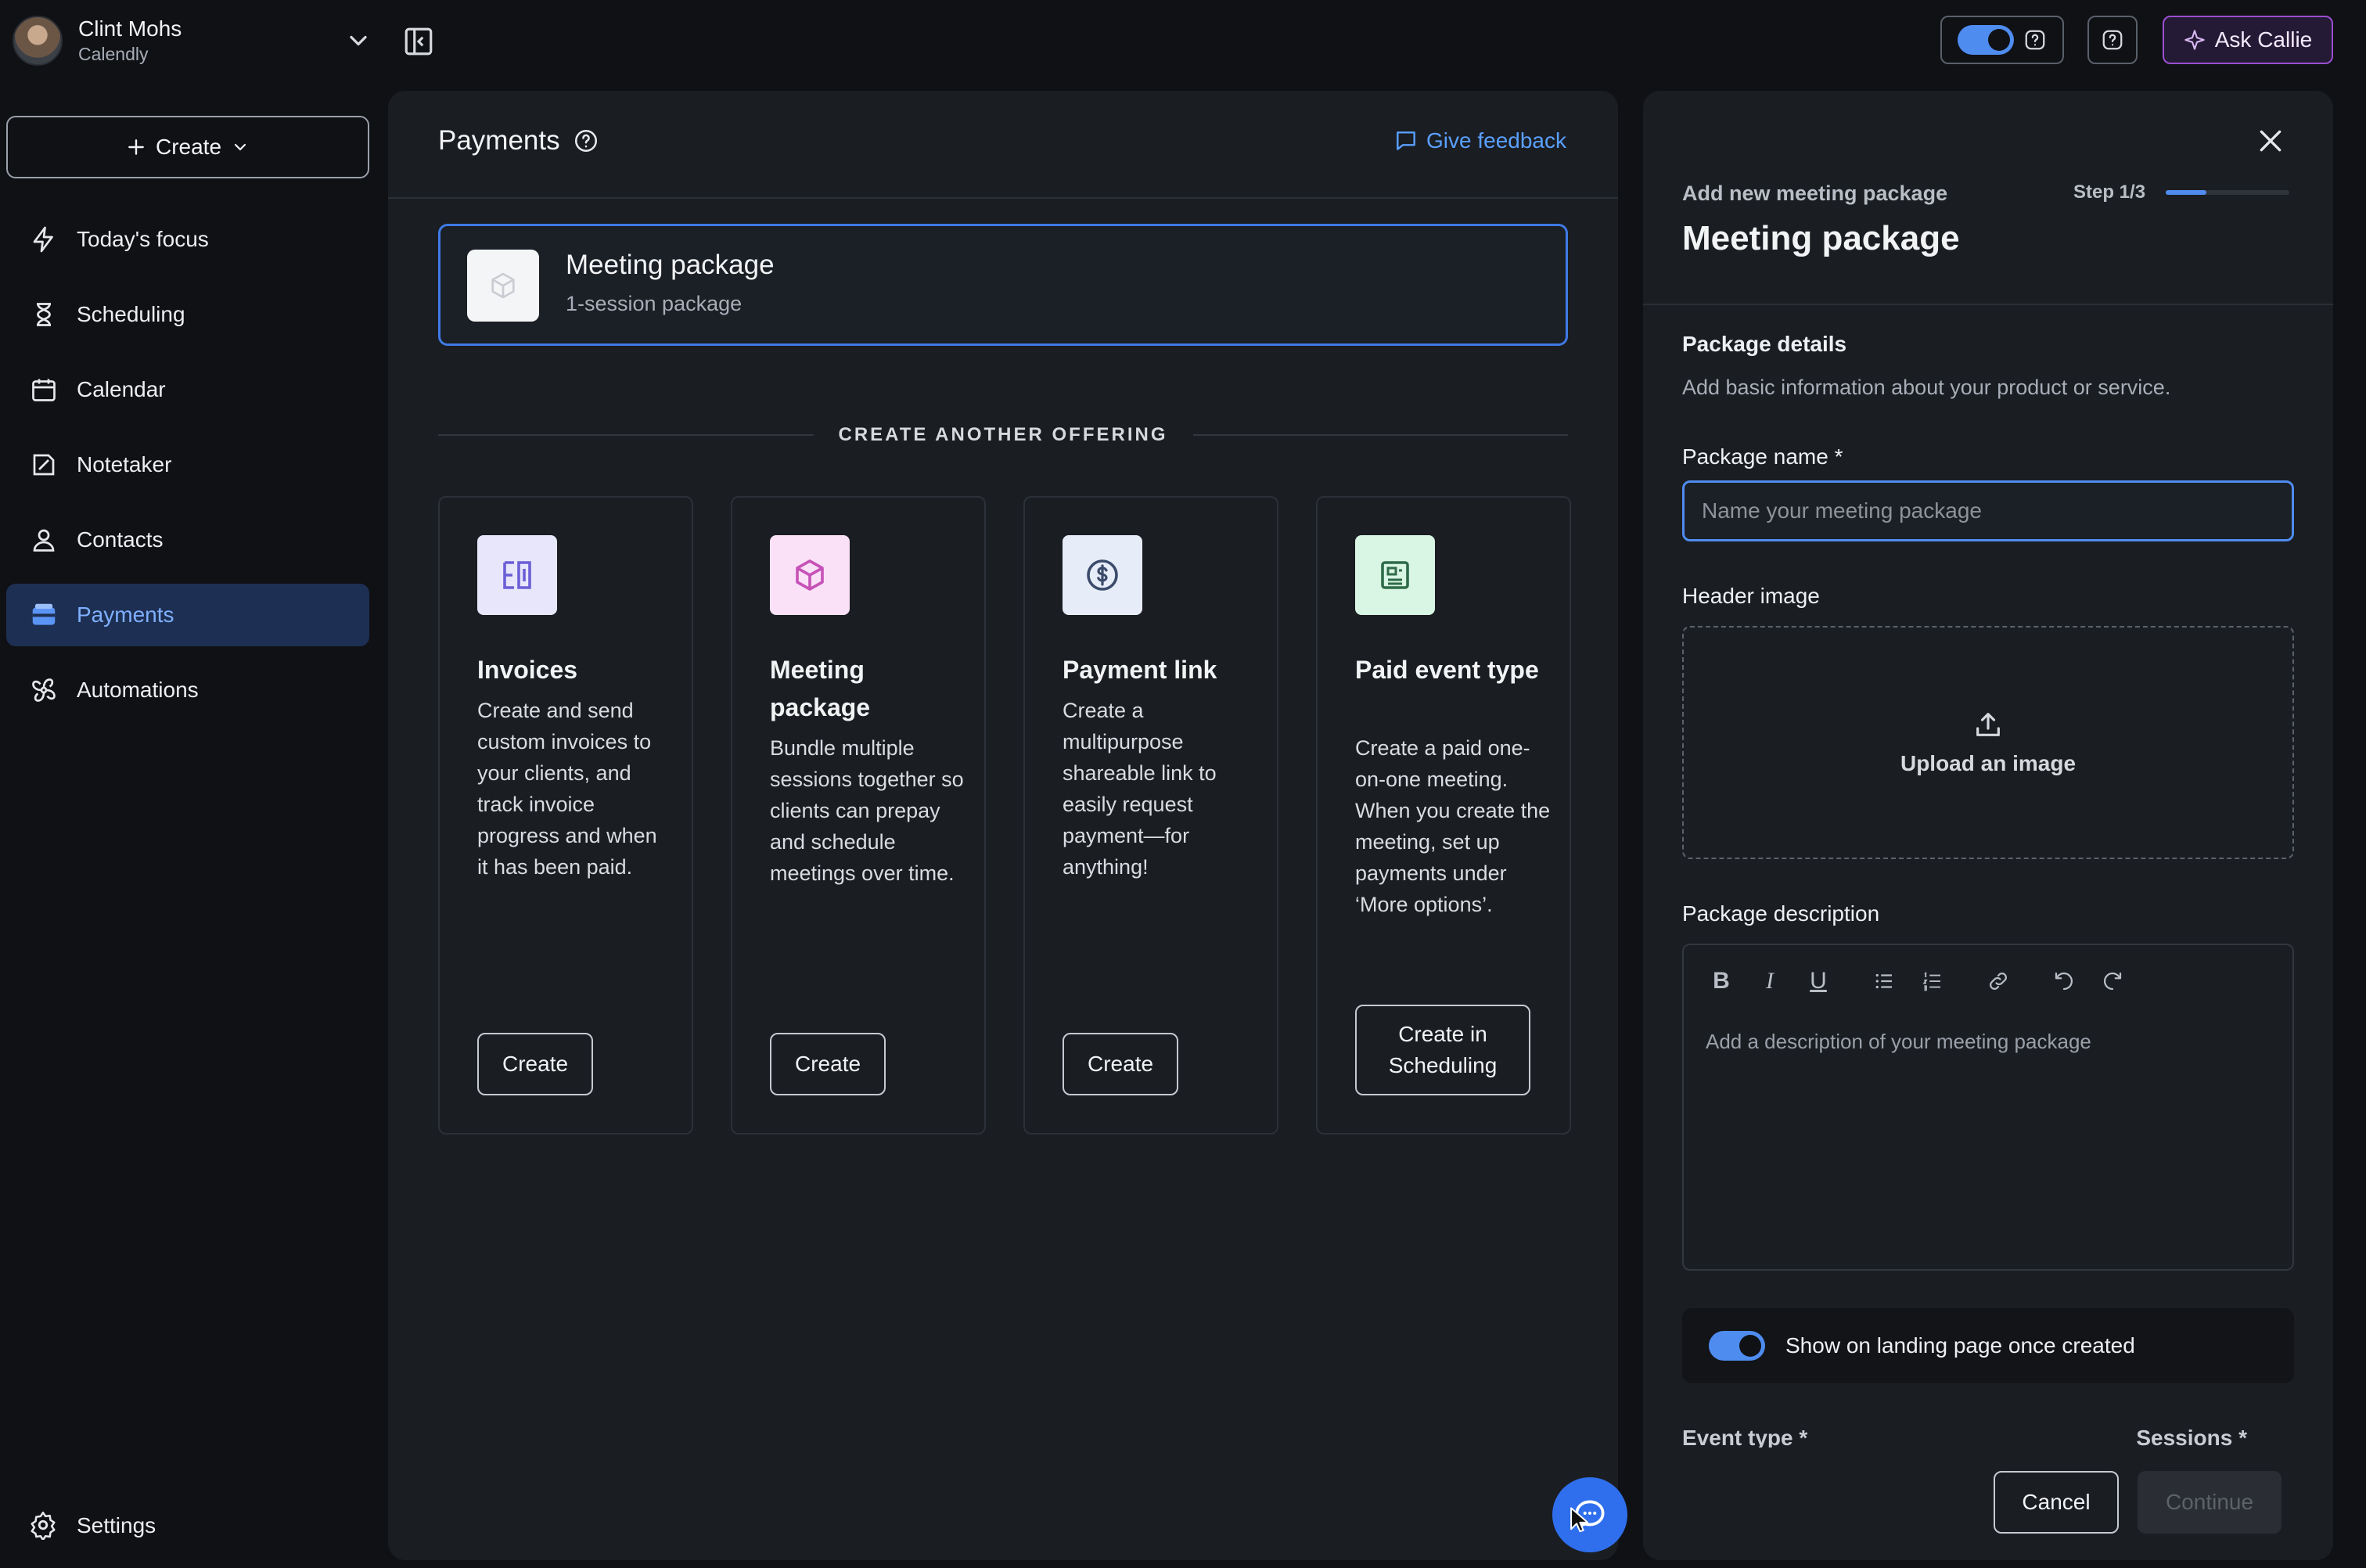 This screenshot has width=2366, height=1568. Describe the element at coordinates (1443, 1050) in the screenshot. I see `create-in-scheduling-button: Create in Scheduling` at that location.